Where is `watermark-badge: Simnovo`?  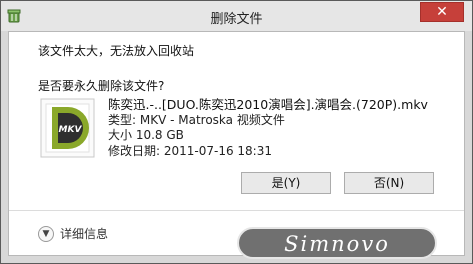 watermark-badge: Simnovo is located at coordinates (337, 243).